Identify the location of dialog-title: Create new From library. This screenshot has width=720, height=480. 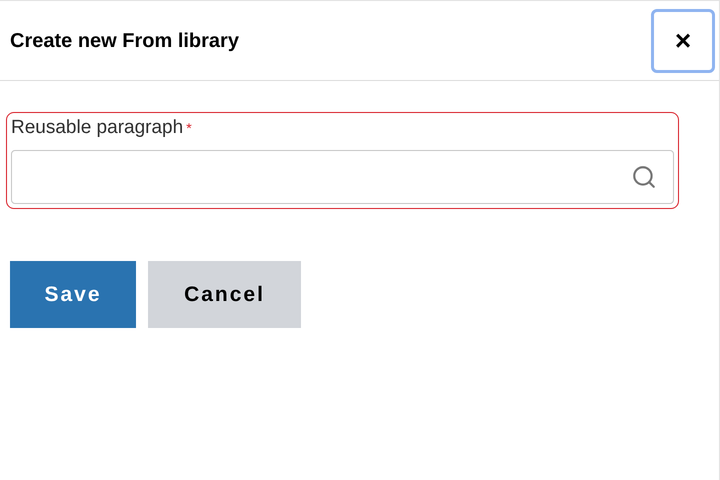
(124, 41).